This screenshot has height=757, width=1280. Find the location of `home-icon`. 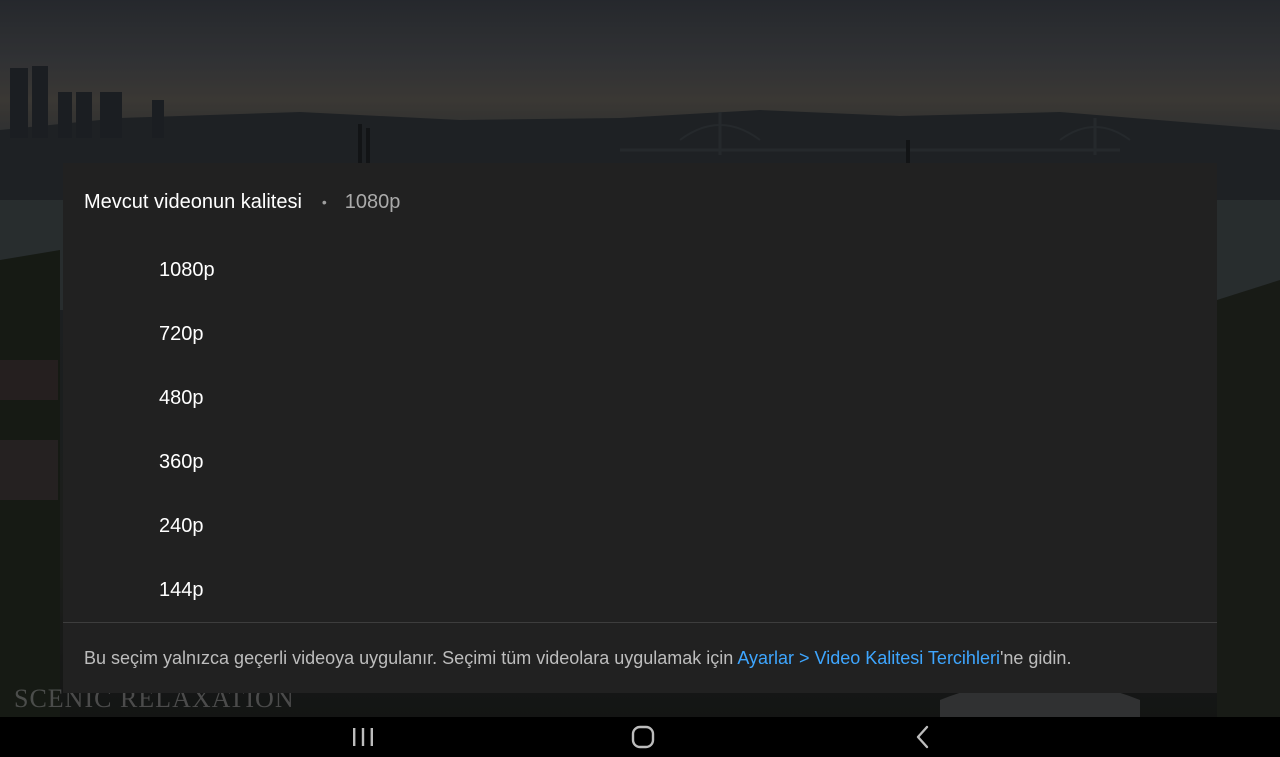

home-icon is located at coordinates (643, 737).